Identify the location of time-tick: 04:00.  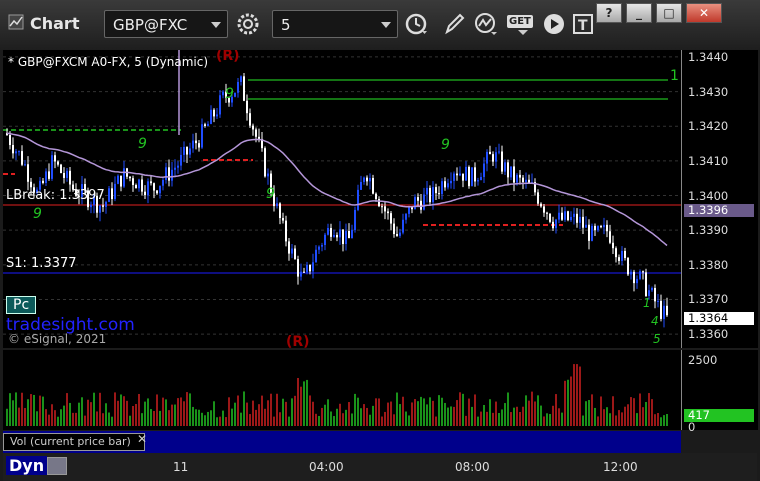
(326, 467).